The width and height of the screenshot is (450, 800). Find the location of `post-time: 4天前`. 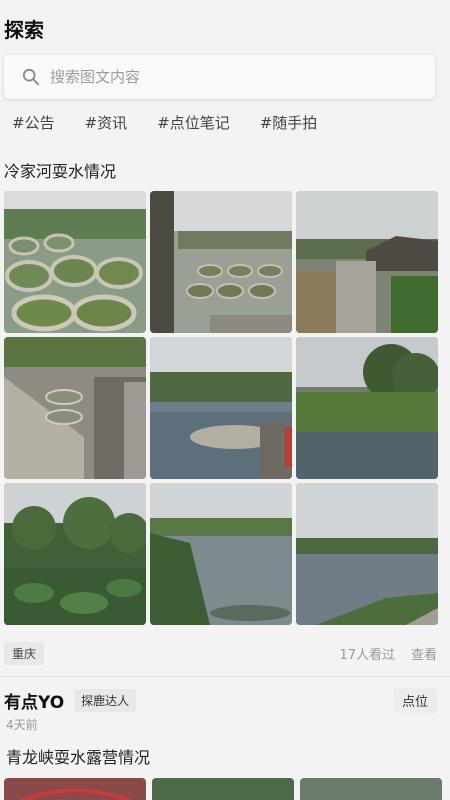

post-time: 4天前 is located at coordinates (22, 725).